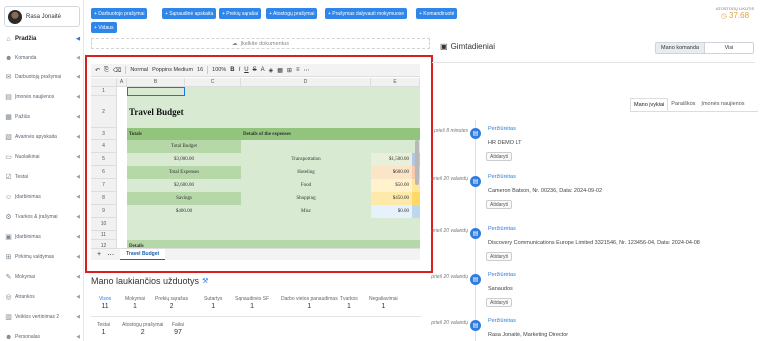 This screenshot has width=760, height=341. I want to click on sheet-tab-travel-budget: Travel Budget, so click(143, 254).